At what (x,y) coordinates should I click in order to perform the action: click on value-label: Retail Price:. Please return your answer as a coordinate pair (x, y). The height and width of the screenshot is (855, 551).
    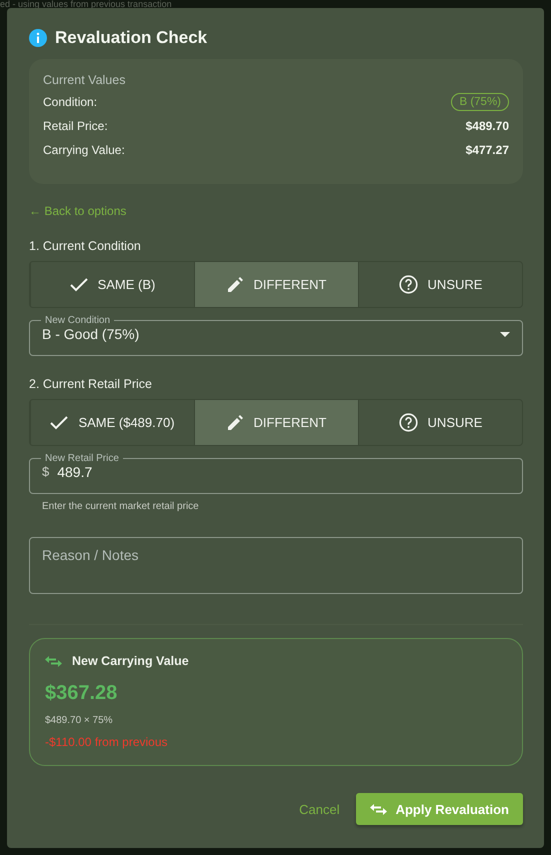
    Looking at the image, I should click on (75, 126).